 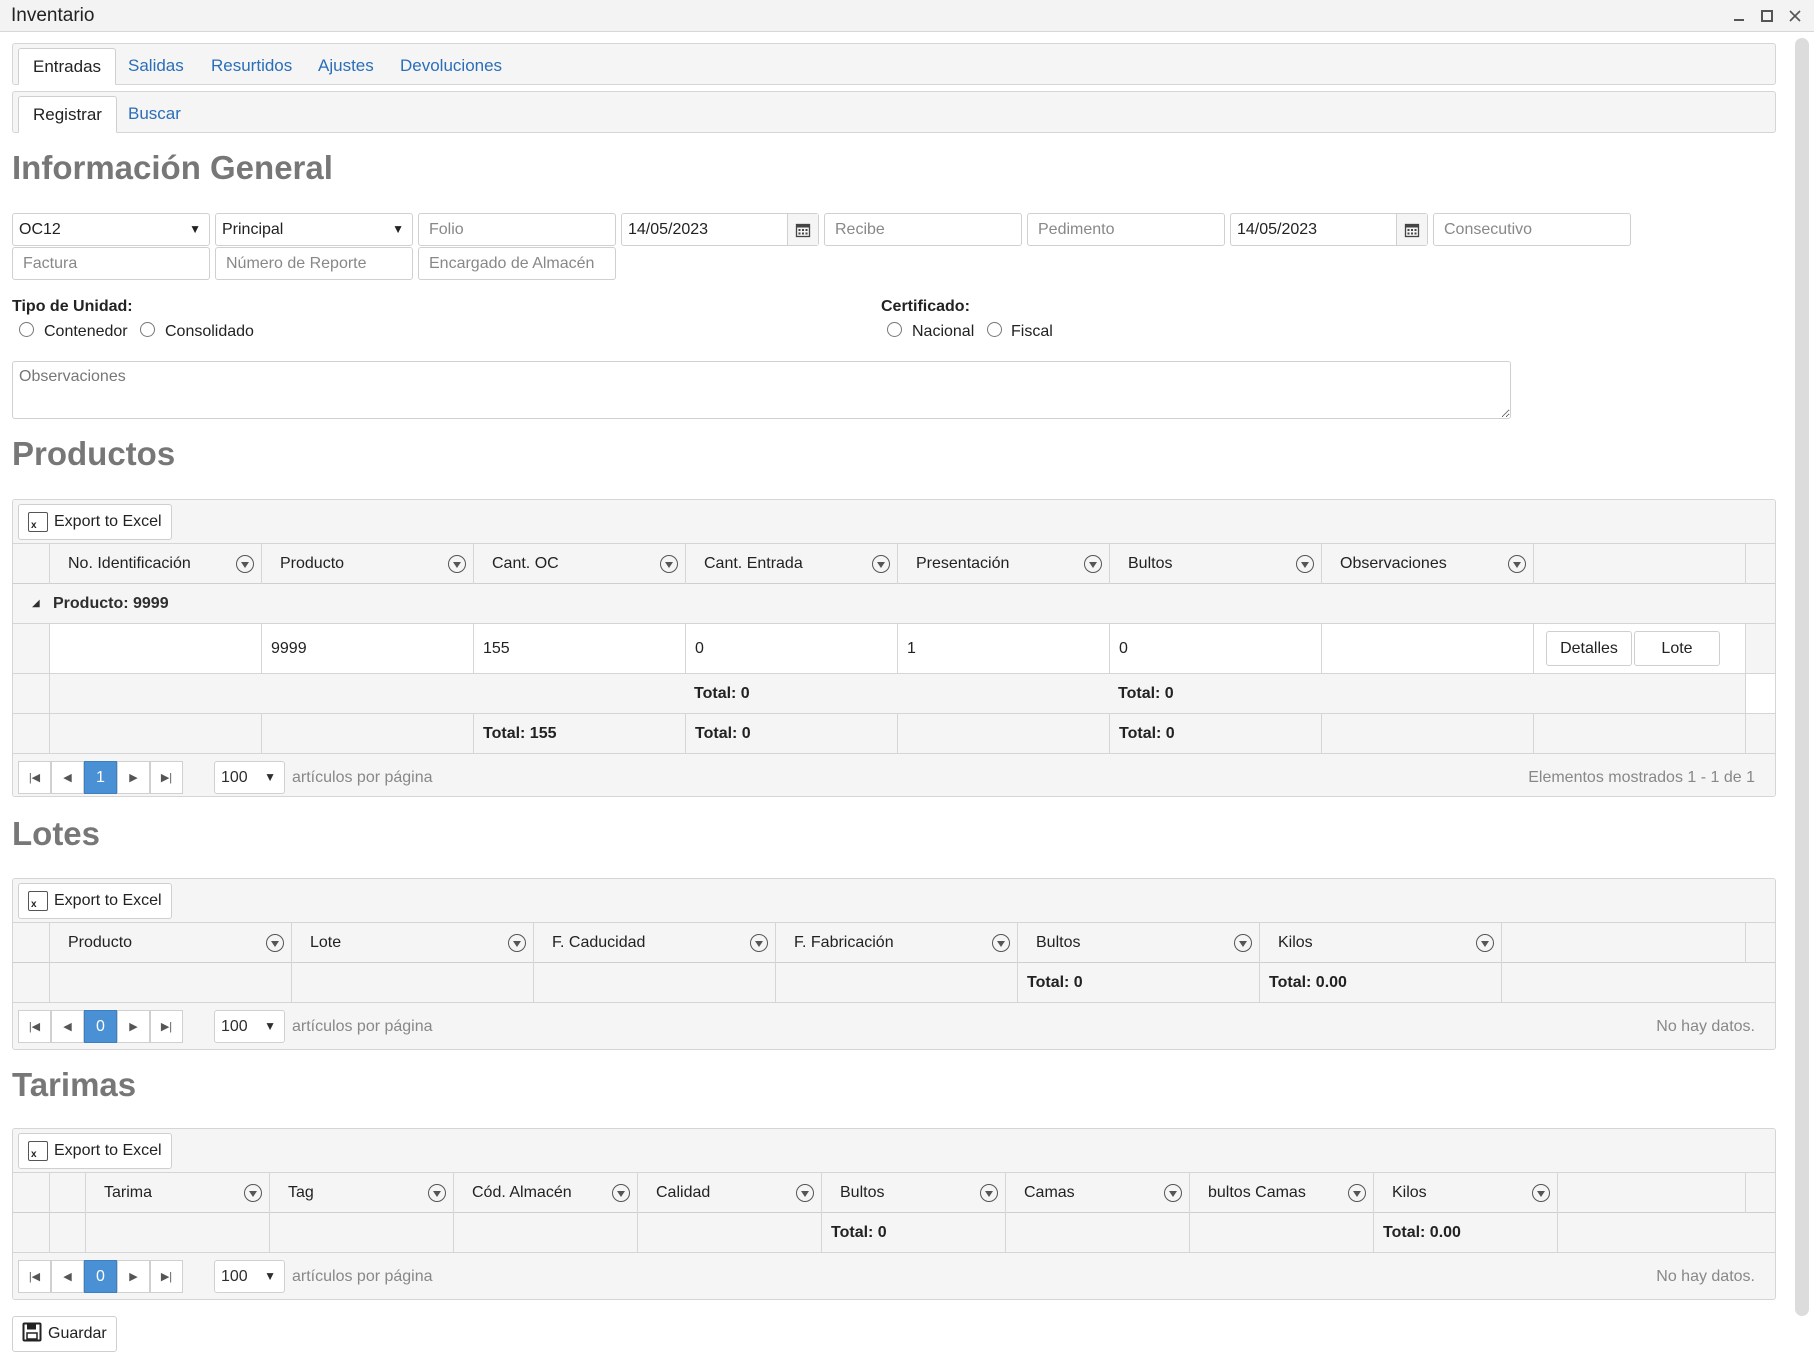 I want to click on radio-nacional, so click(x=894, y=329).